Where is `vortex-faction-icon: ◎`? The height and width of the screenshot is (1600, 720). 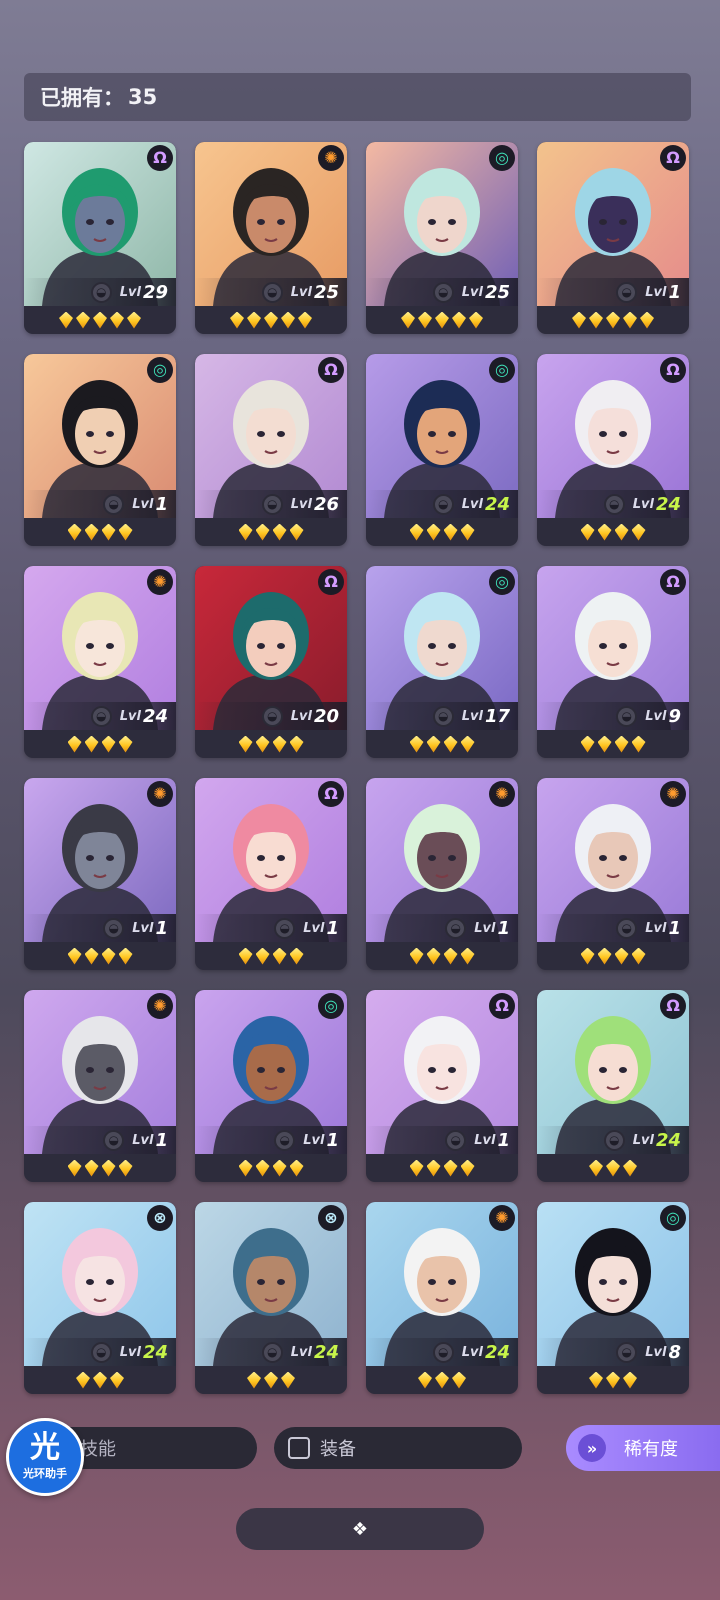 vortex-faction-icon: ◎ is located at coordinates (160, 370).